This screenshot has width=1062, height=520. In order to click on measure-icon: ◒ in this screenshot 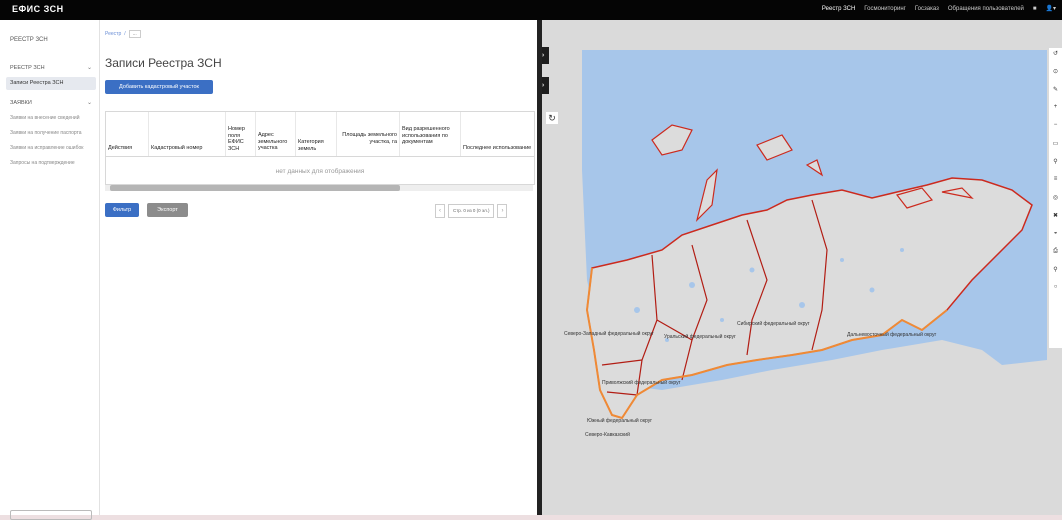, I will do `click(1055, 233)`.